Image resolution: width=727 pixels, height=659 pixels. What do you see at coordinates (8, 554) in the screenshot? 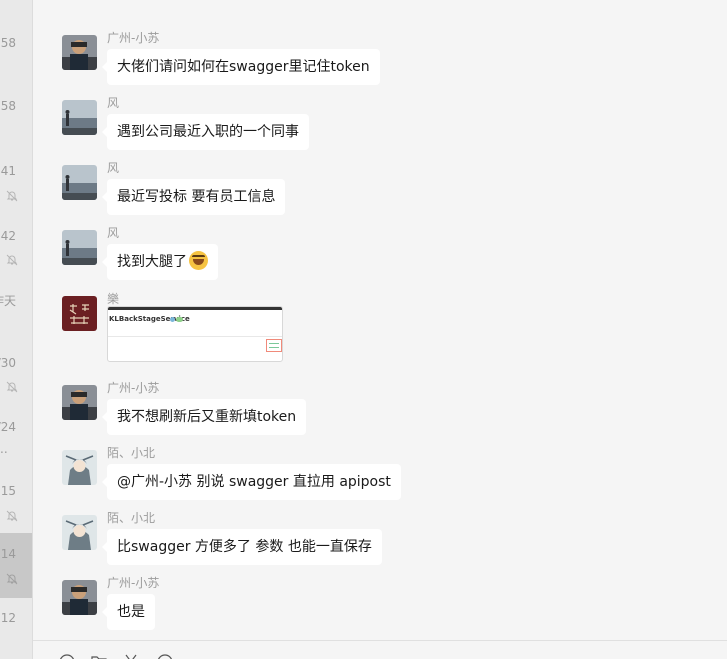
I see `conversation-time: :14` at bounding box center [8, 554].